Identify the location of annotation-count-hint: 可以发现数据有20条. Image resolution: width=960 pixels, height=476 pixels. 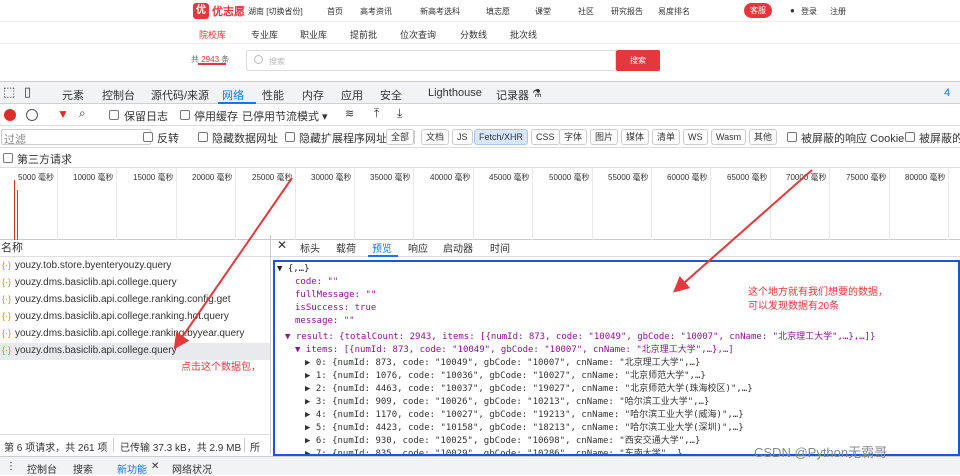
(794, 306).